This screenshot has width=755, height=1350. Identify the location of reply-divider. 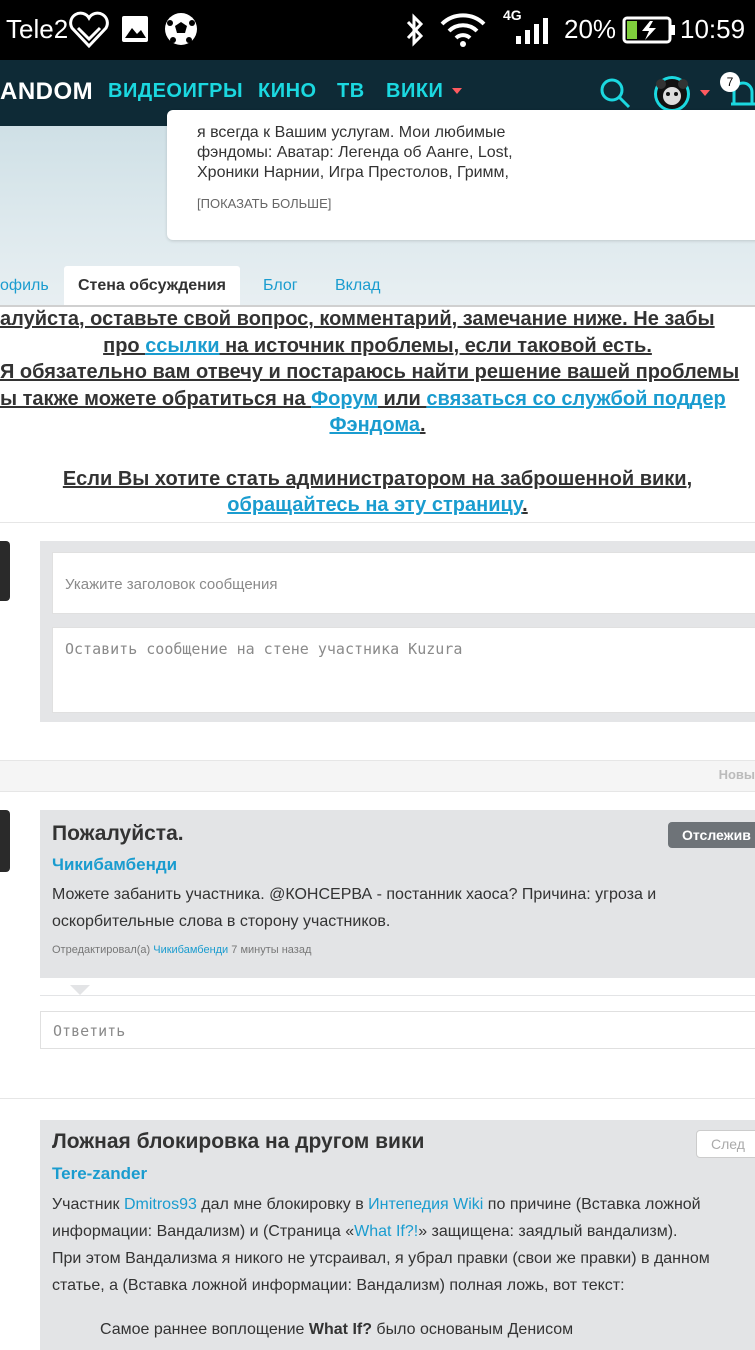
(397, 995).